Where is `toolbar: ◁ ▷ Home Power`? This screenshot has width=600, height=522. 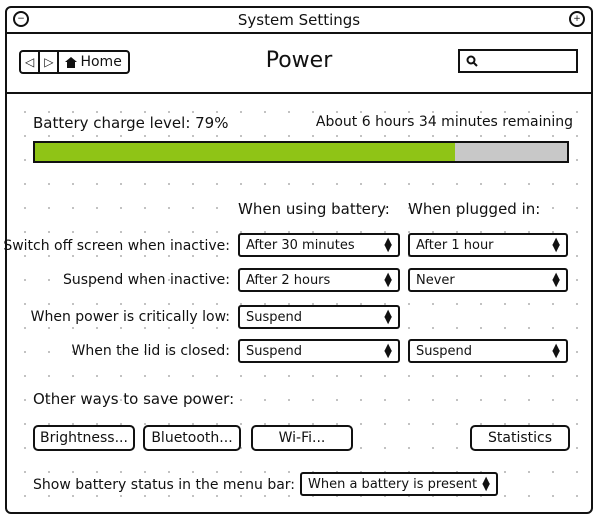
toolbar: ◁ ▷ Home Power is located at coordinates (299, 64).